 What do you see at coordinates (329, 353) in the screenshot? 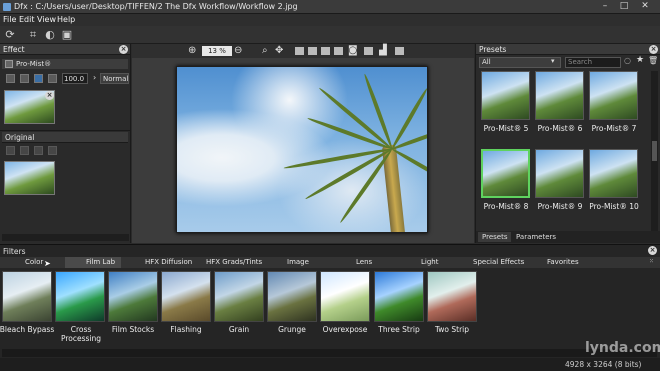
I see `filters-scrollbar` at bounding box center [329, 353].